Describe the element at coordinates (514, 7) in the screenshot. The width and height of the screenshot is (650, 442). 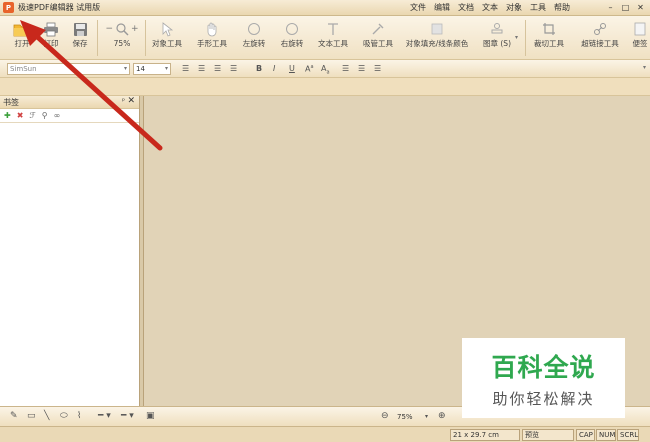
I see `menu-object: 对象` at that location.